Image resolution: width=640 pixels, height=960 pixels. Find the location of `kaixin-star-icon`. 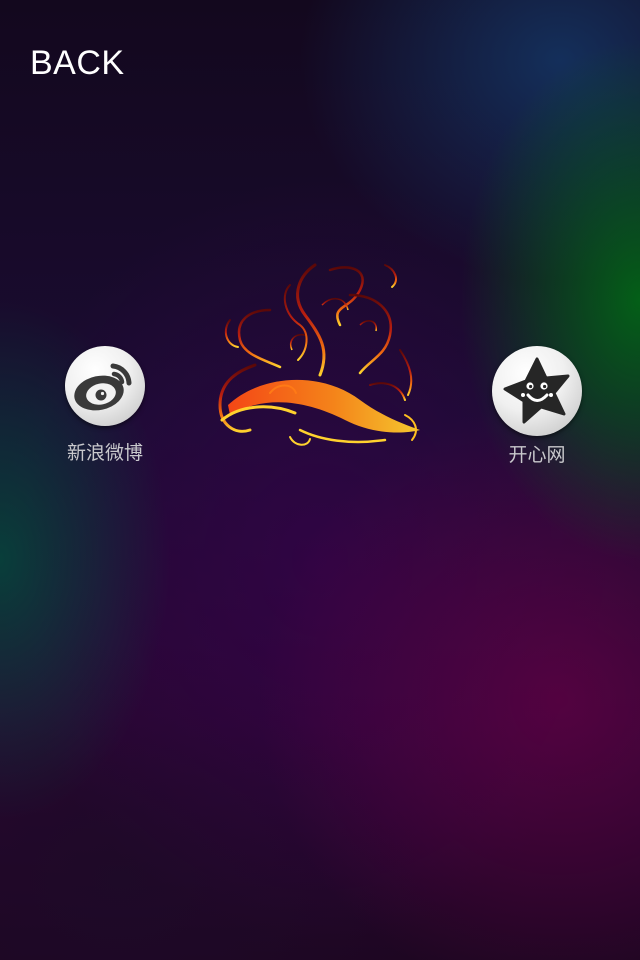

kaixin-star-icon is located at coordinates (537, 391).